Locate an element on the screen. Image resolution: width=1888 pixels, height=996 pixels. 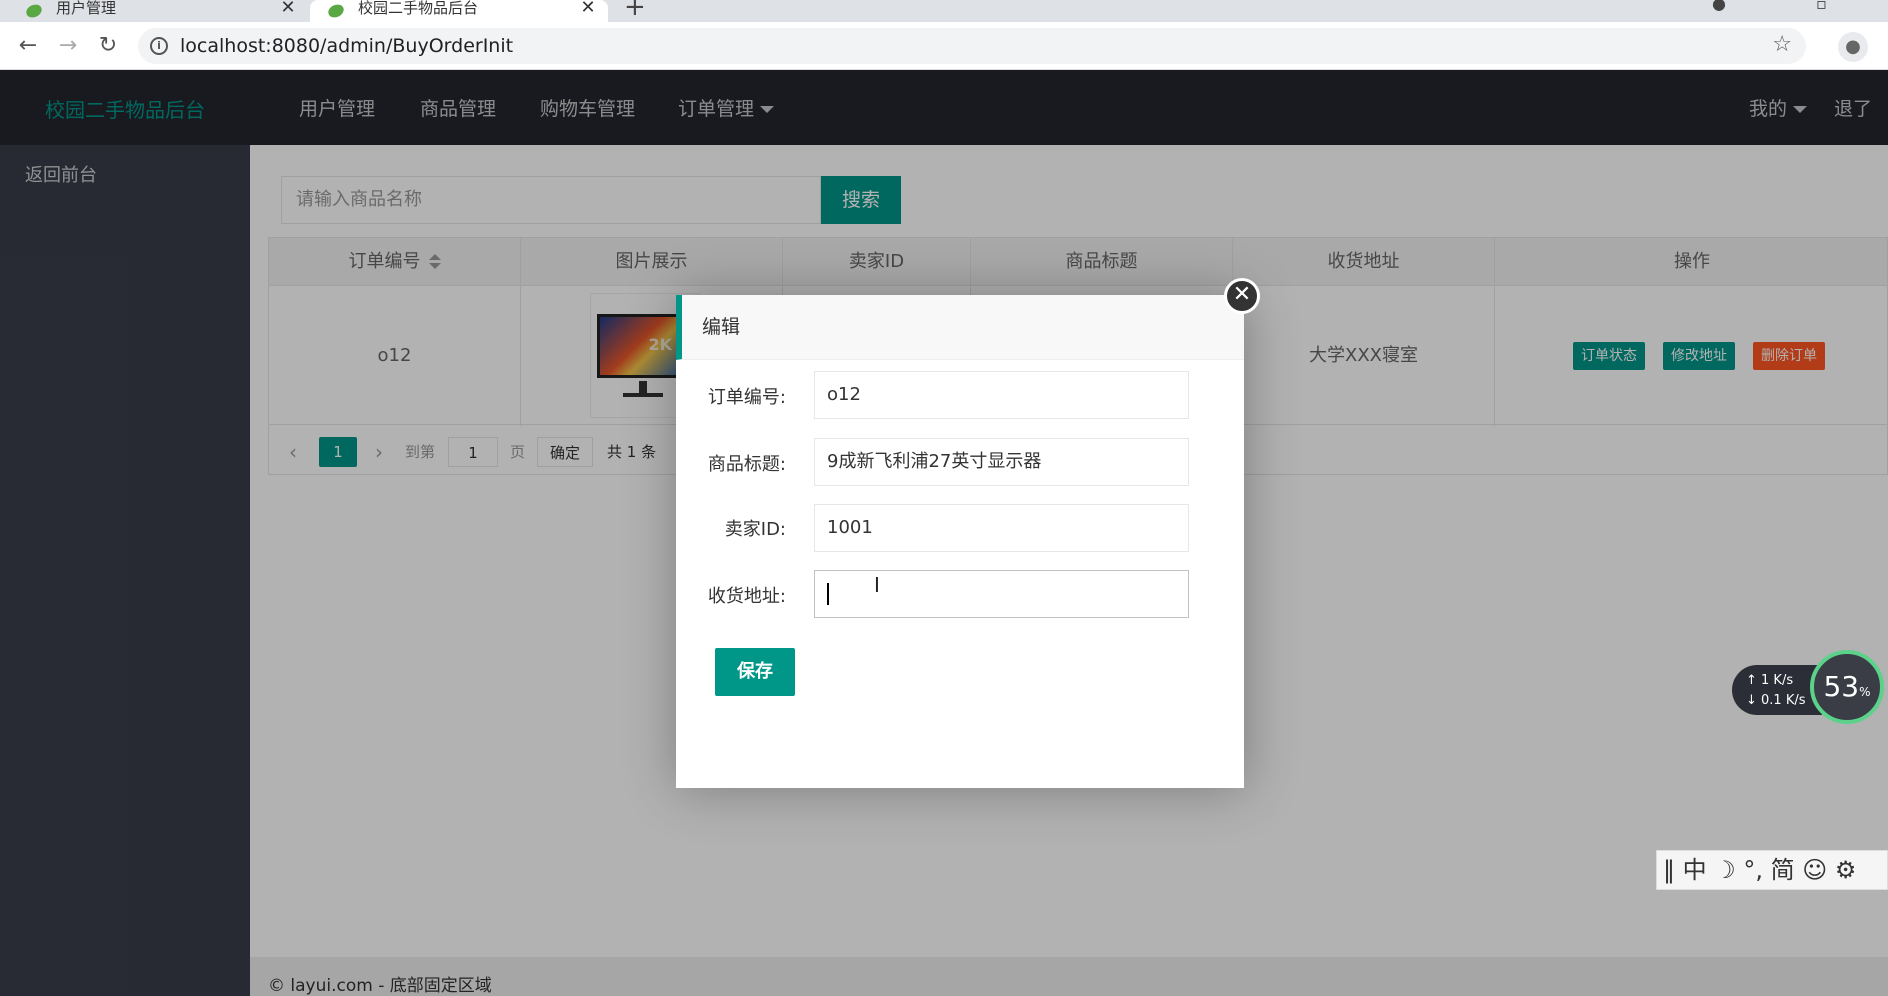
ime-toolbar: ‖ 中 ☽ °, 简 ☺ ⚙ is located at coordinates (1772, 870).